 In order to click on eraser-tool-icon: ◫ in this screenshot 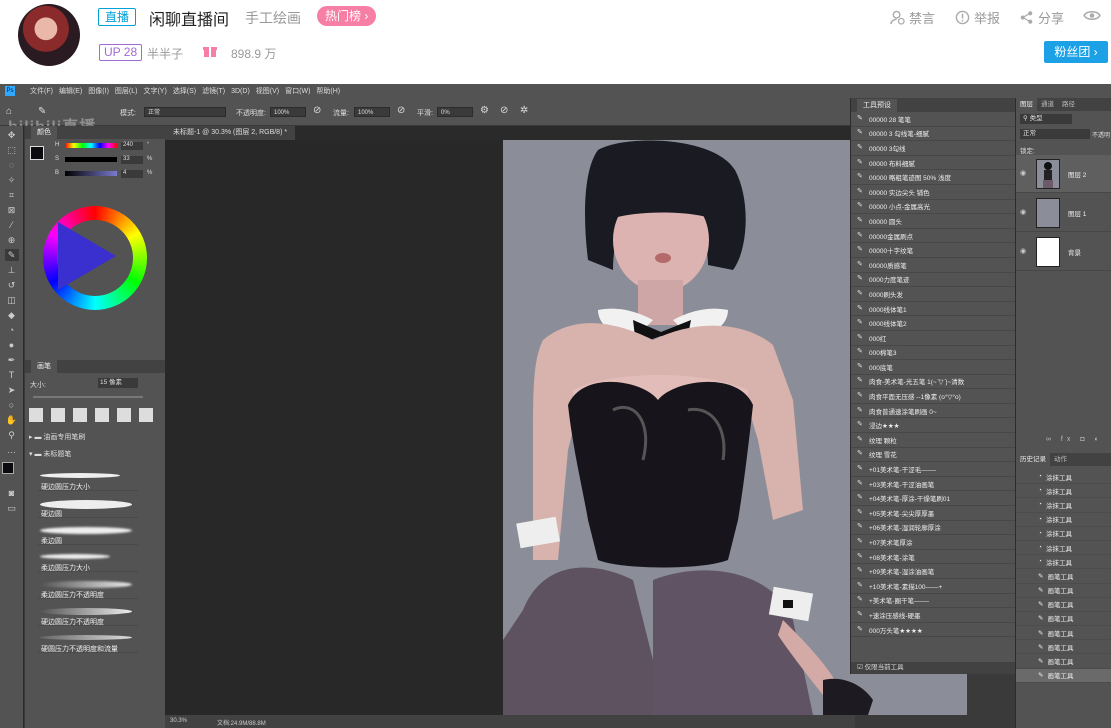, I will do `click(12, 300)`.